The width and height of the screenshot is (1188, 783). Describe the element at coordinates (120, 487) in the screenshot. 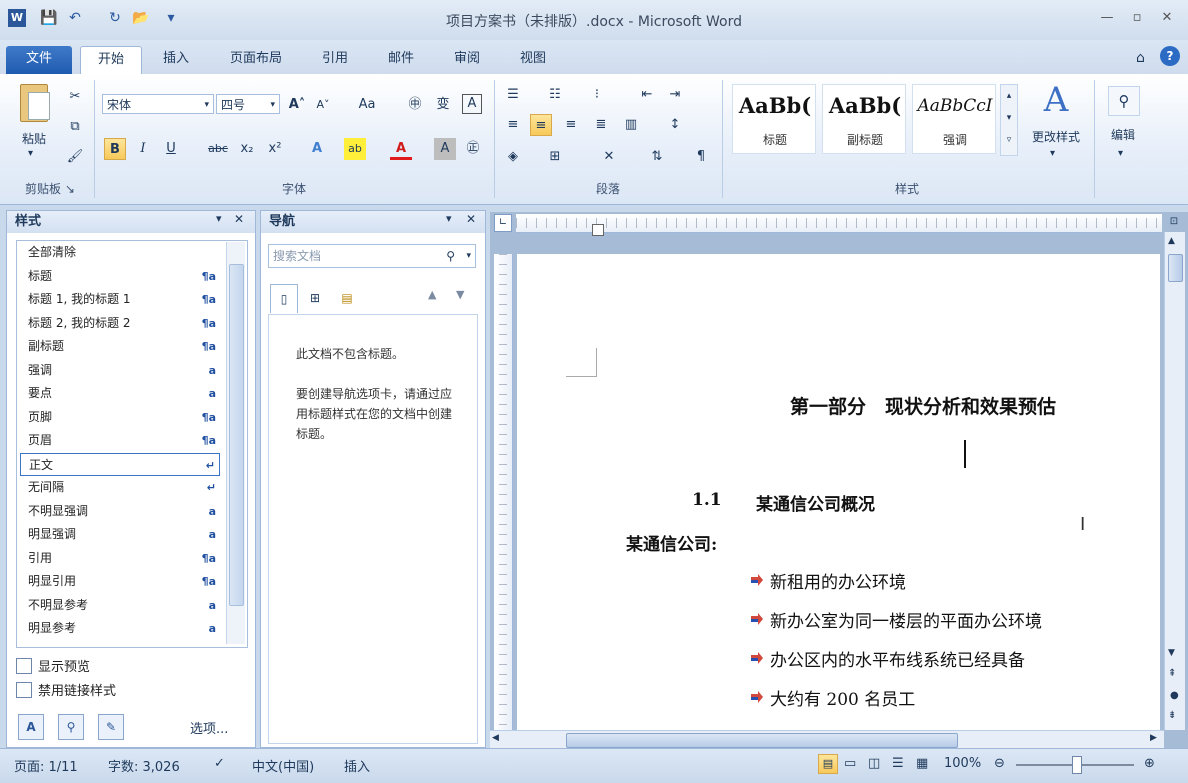

I see `style-list-item: 无间隔 ↵` at that location.